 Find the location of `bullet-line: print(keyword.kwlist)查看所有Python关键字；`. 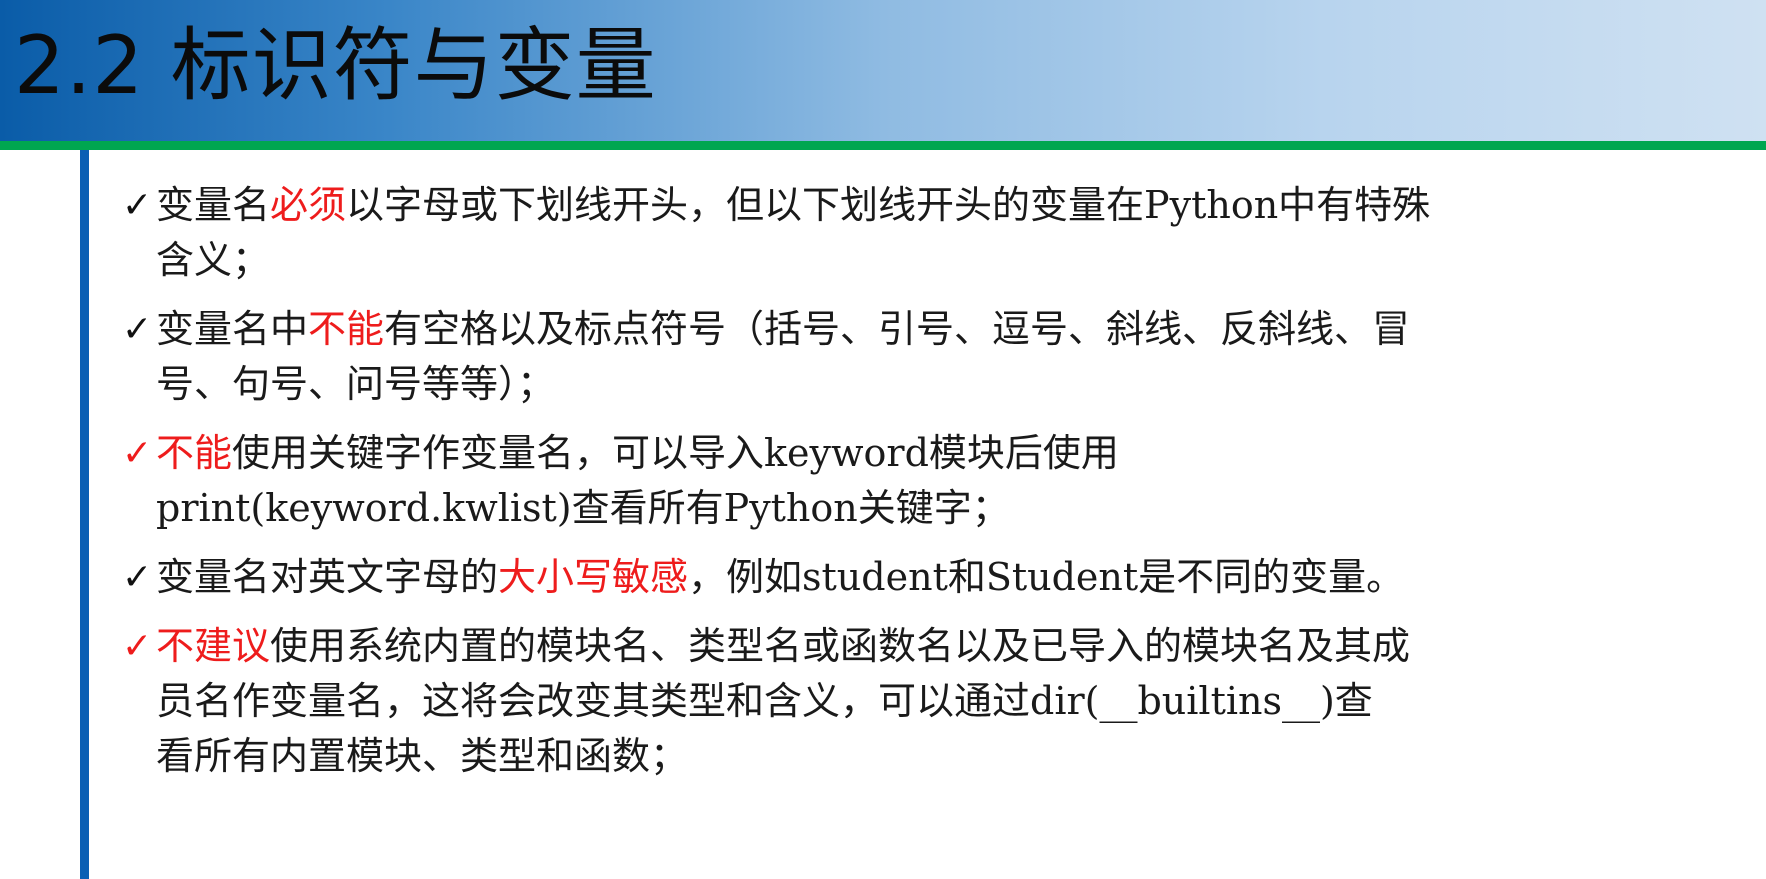

bullet-line: print(keyword.kwlist)查看所有Python关键字； is located at coordinates (583, 508).